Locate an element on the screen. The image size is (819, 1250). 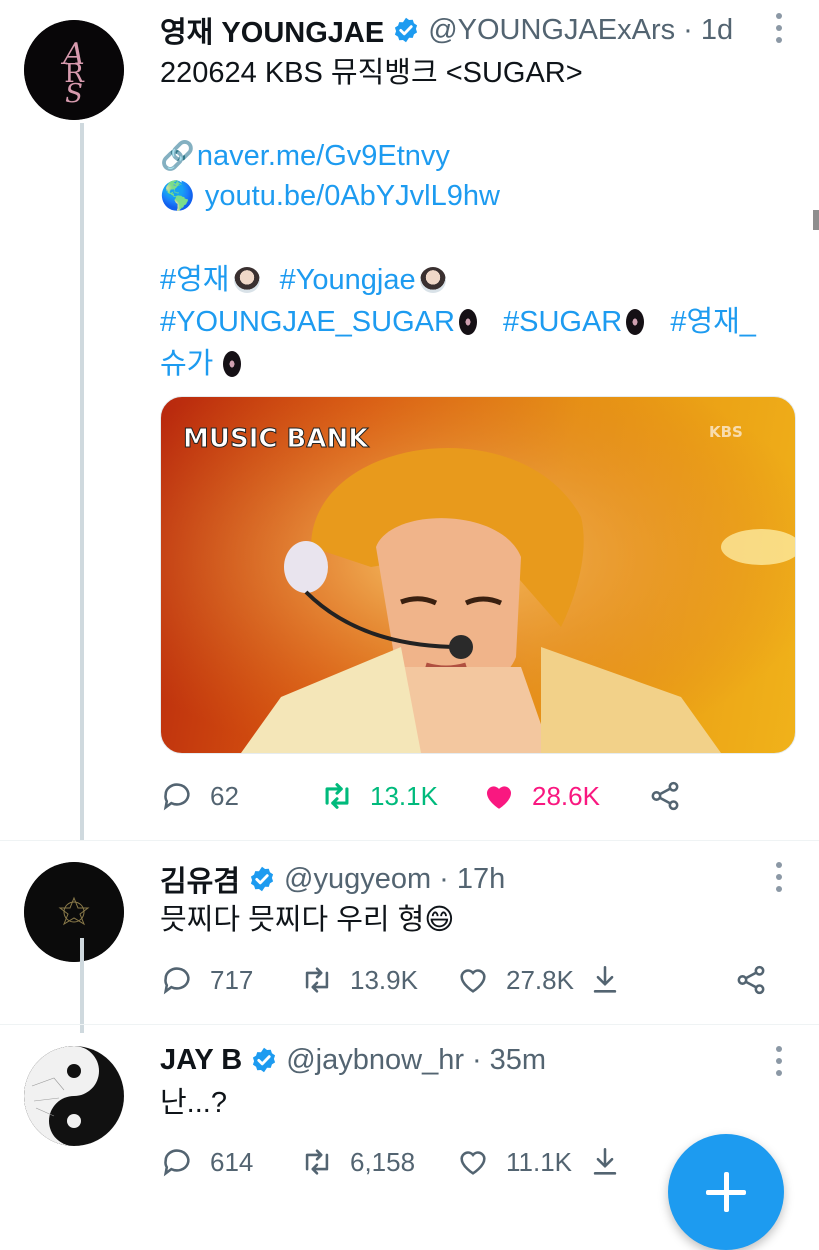
reply-actions: 614 6,158 11.1K is located at coordinates (391, 1162).